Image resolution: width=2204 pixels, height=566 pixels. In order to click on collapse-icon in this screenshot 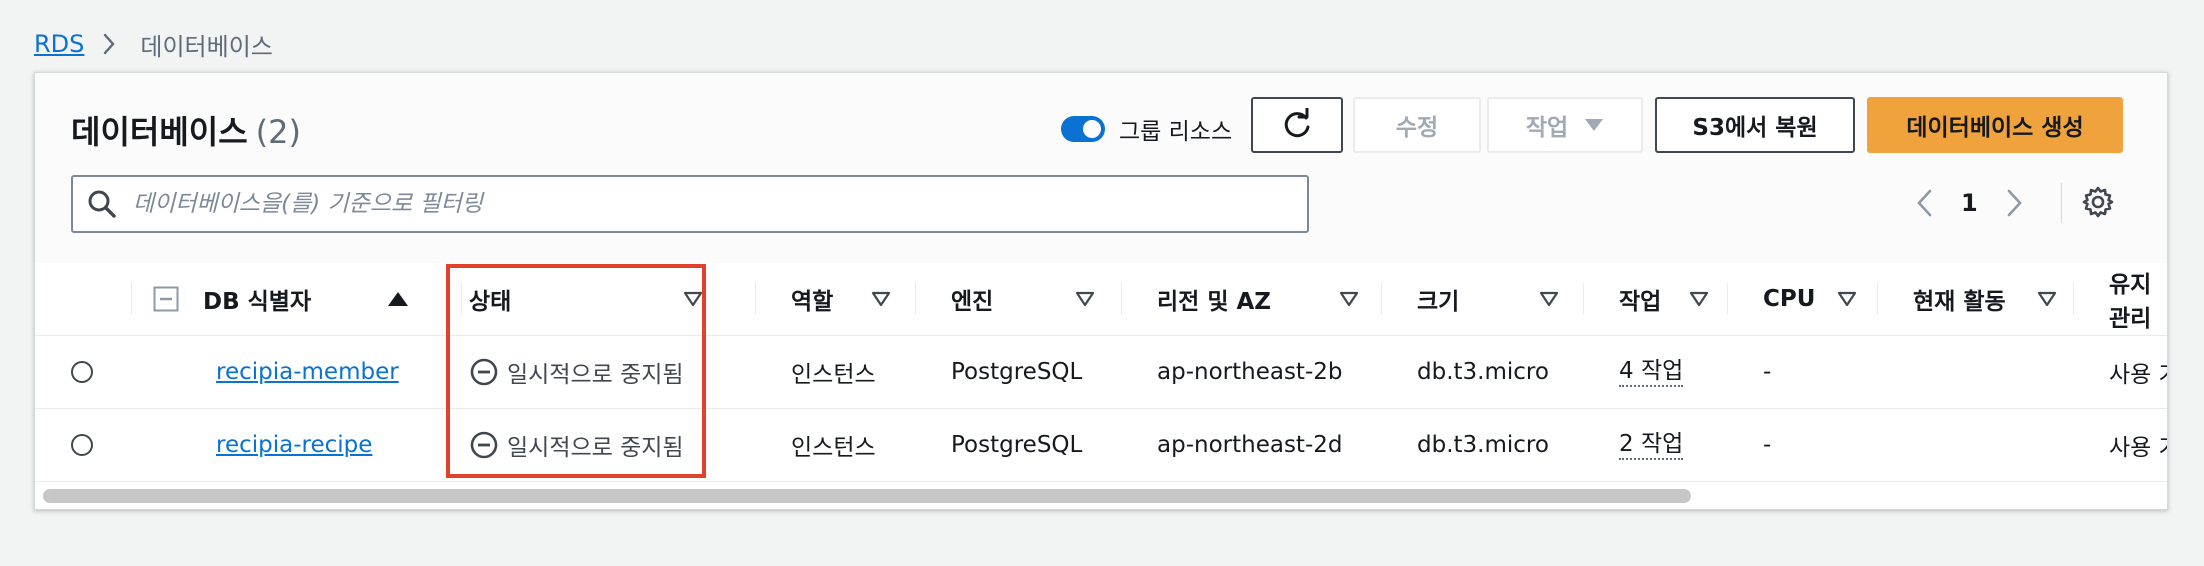, I will do `click(166, 299)`.